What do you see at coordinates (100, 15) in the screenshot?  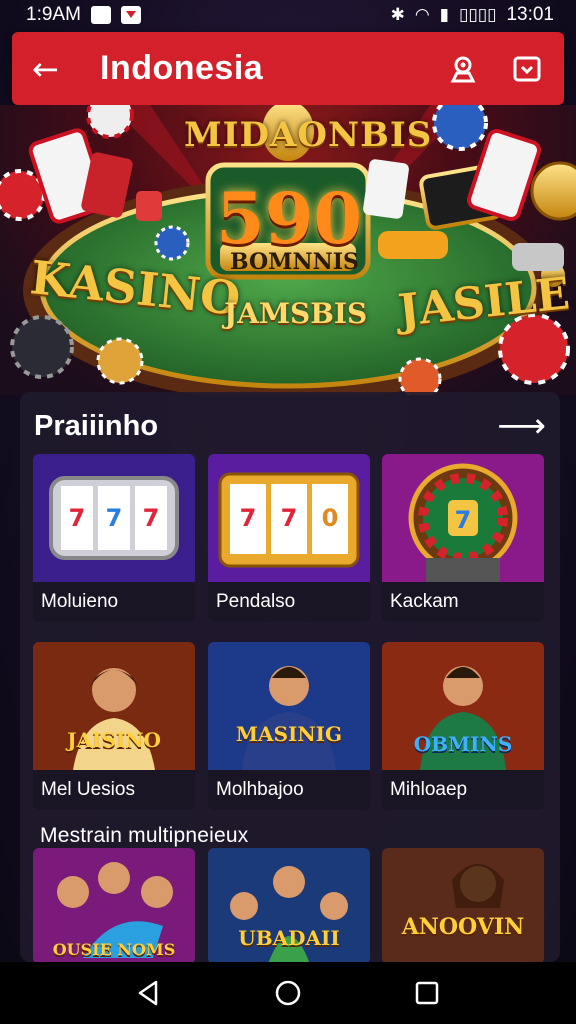 I see `notification-app-icon` at bounding box center [100, 15].